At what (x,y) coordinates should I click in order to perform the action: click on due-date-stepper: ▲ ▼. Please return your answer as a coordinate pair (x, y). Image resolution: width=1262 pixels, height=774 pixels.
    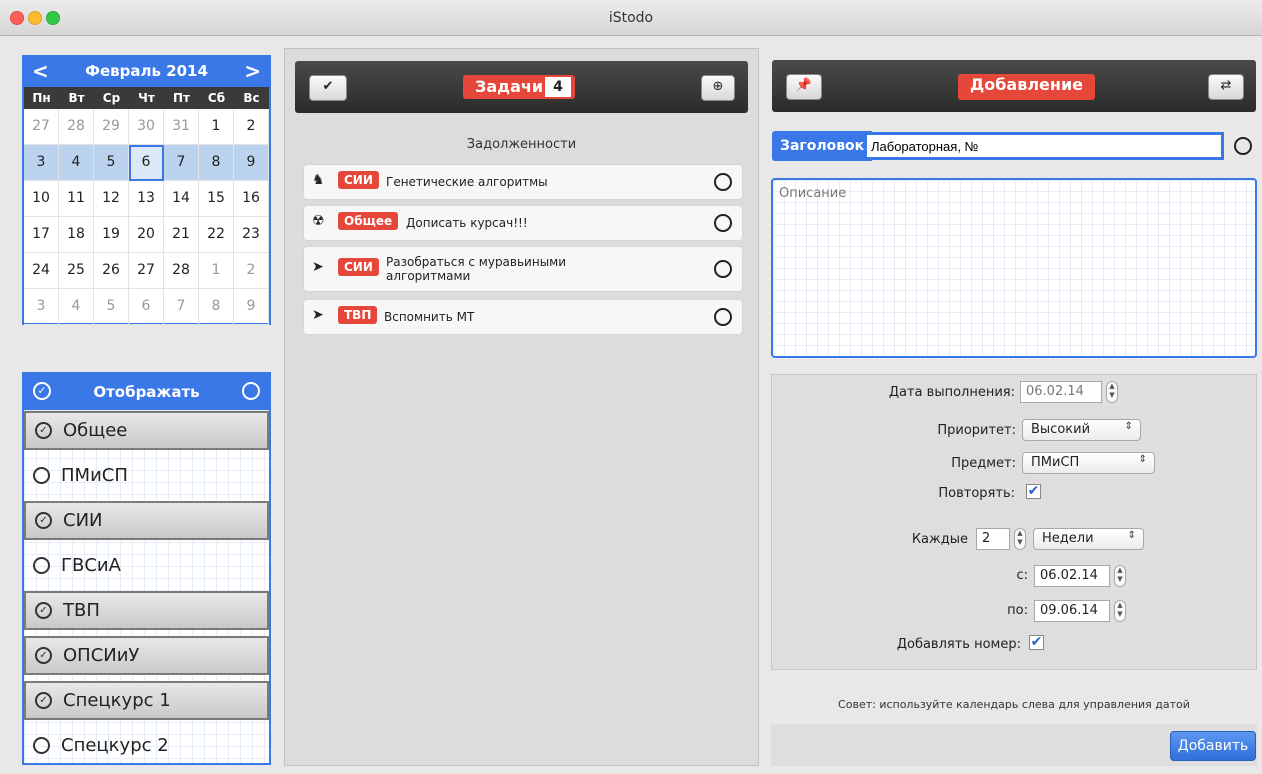
    Looking at the image, I should click on (1112, 392).